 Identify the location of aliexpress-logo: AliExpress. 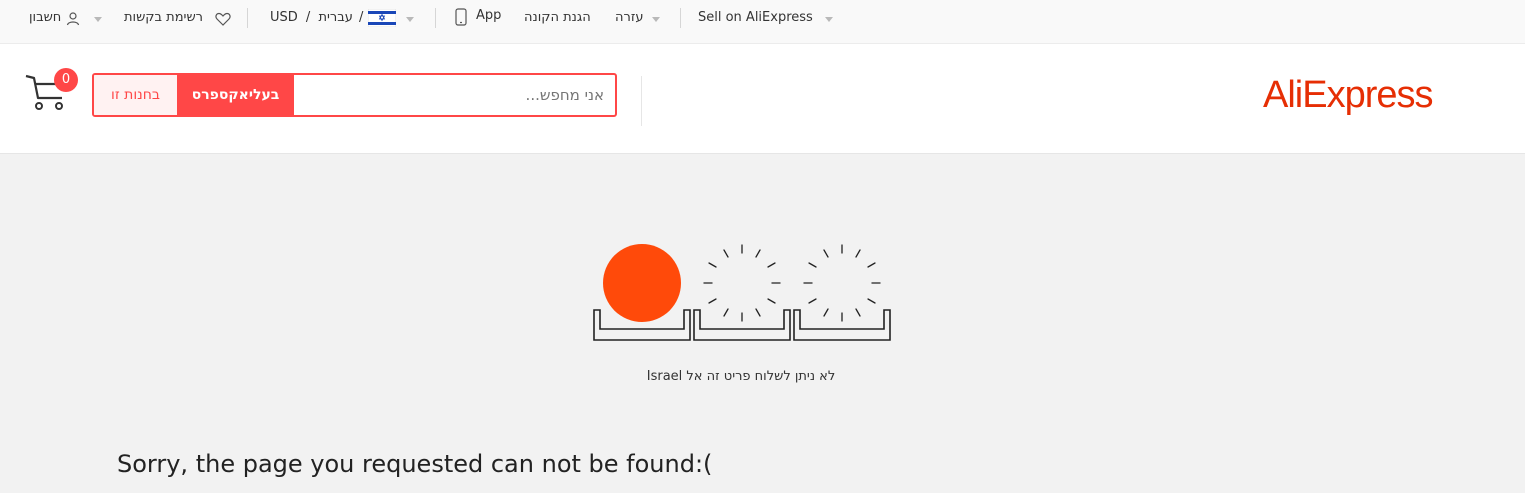
(1348, 95).